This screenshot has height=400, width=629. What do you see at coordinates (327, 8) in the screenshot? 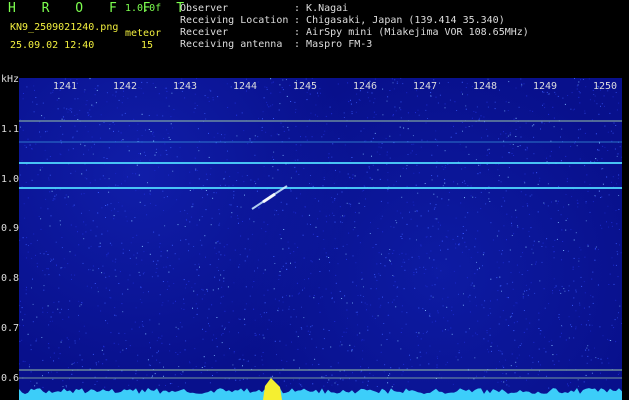
I see `info-value: K.Nagai` at bounding box center [327, 8].